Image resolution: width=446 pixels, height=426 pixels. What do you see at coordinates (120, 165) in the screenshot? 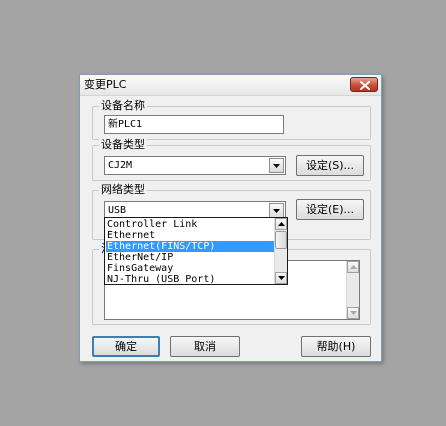
I see `device-type-value: CJ2M` at bounding box center [120, 165].